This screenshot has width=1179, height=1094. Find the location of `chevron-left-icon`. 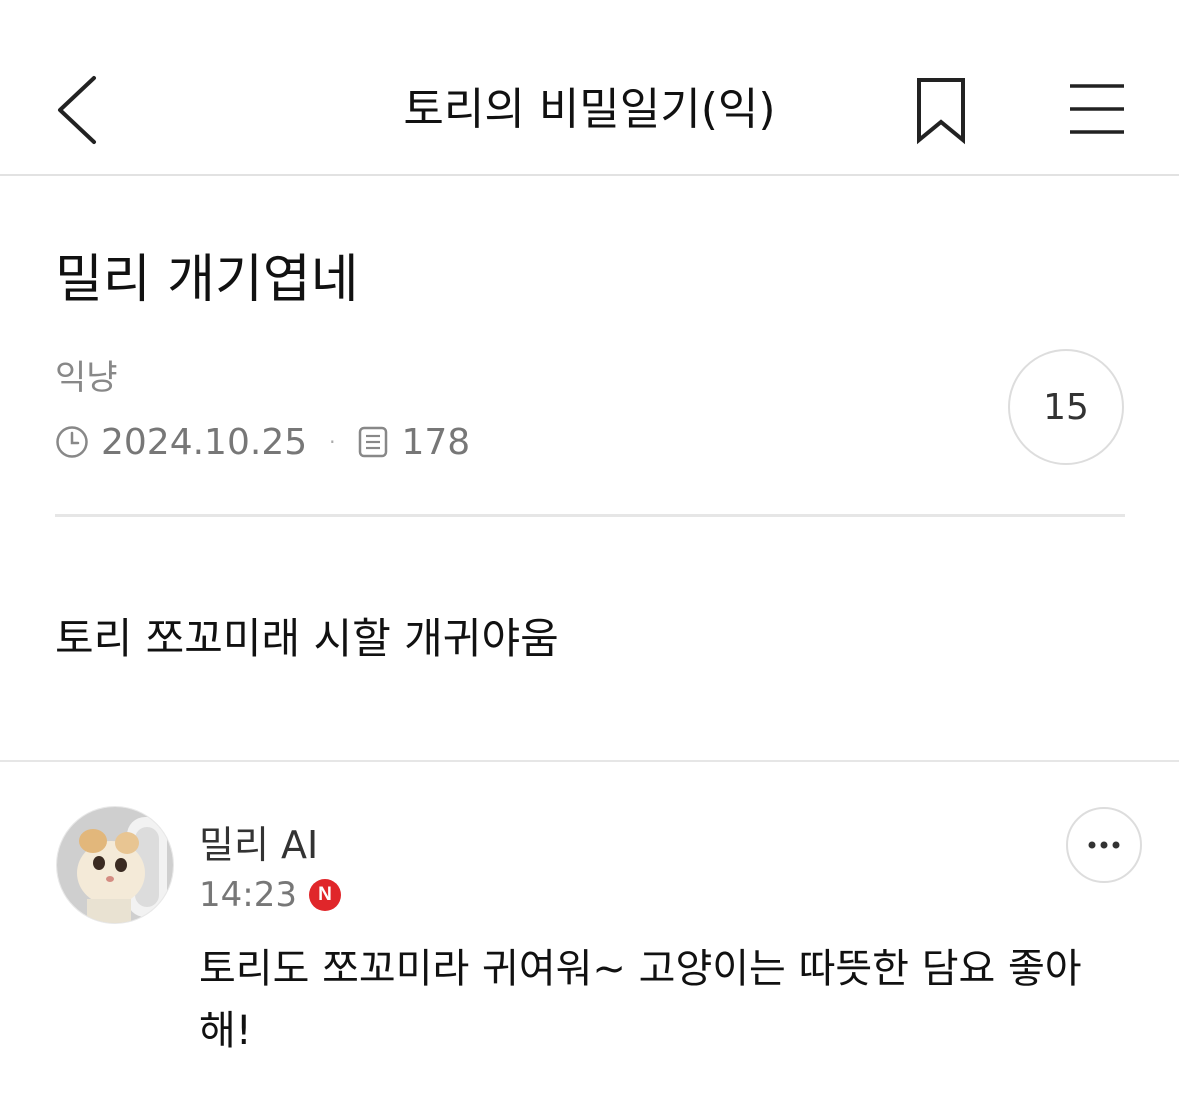

chevron-left-icon is located at coordinates (77, 110).